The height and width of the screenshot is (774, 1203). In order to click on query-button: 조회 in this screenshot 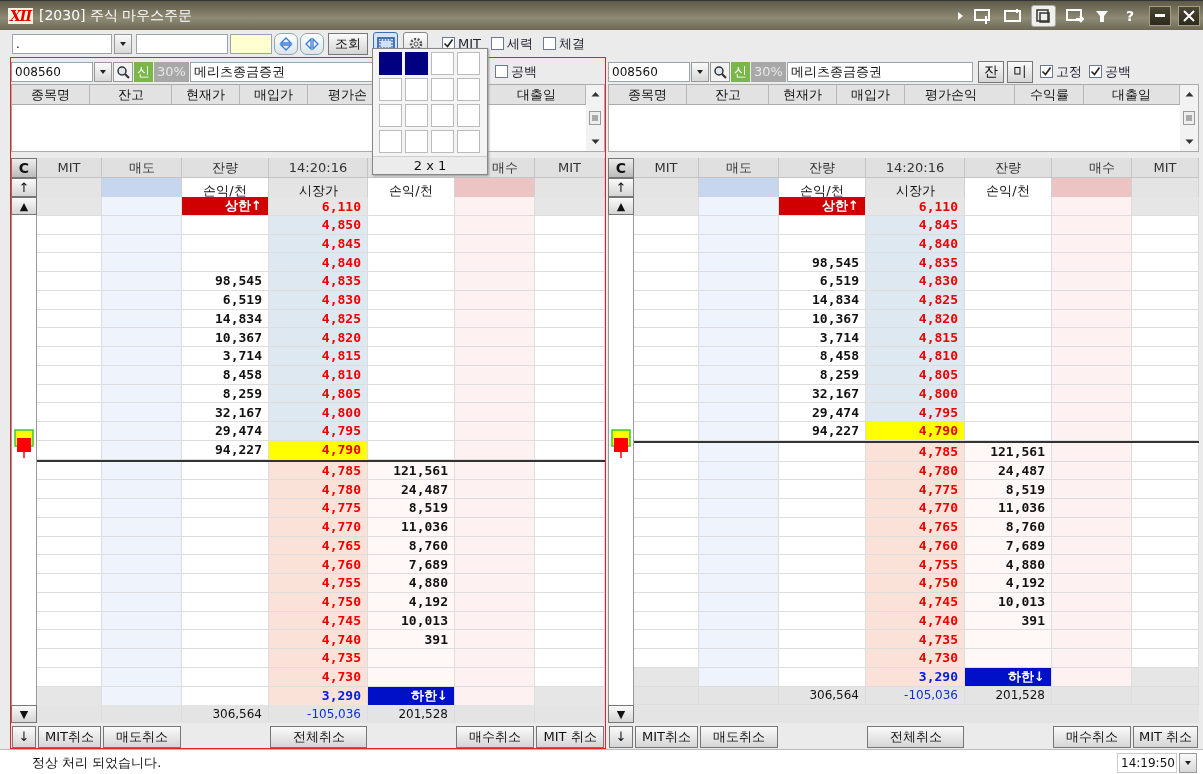, I will do `click(348, 43)`.